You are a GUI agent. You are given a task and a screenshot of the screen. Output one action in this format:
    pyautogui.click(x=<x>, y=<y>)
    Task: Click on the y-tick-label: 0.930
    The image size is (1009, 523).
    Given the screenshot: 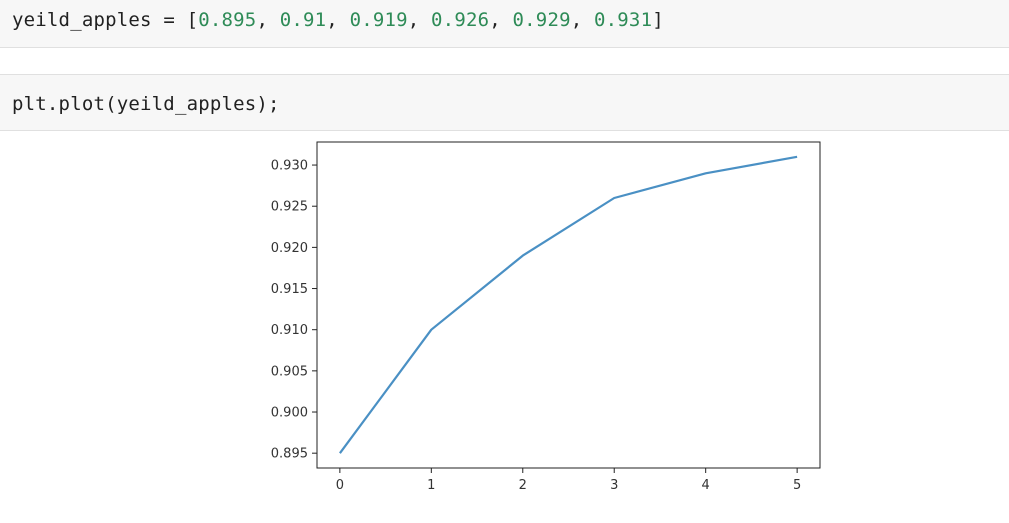 What is the action you would take?
    pyautogui.click(x=289, y=166)
    